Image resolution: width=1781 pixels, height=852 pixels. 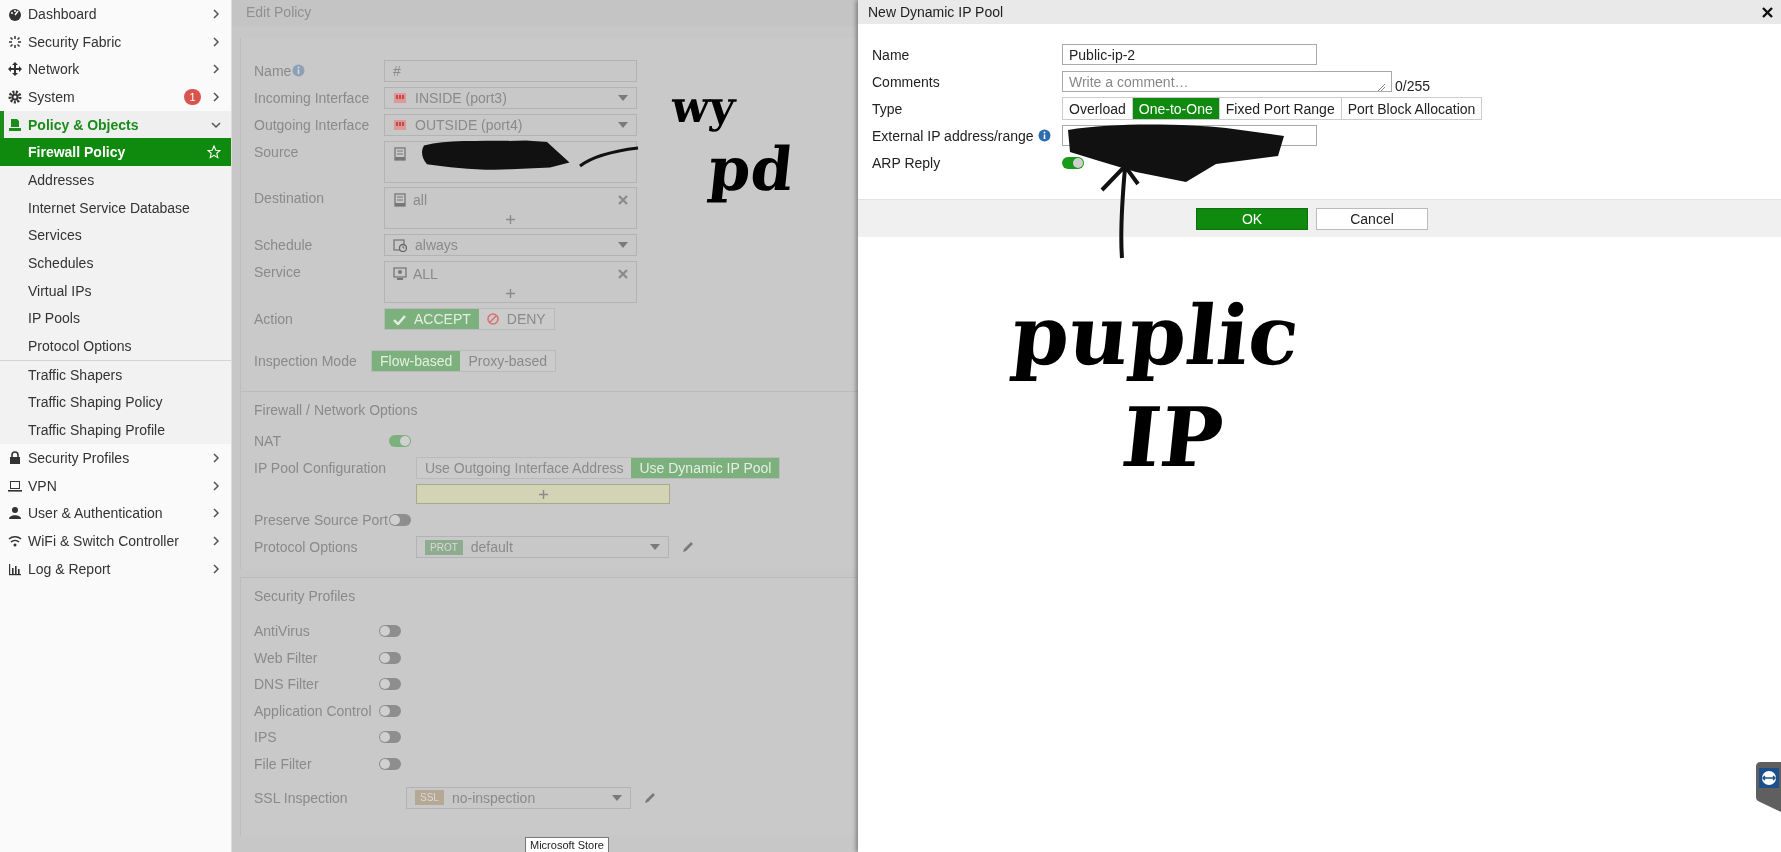 I want to click on field-label: Inspection Mode, so click(x=306, y=361).